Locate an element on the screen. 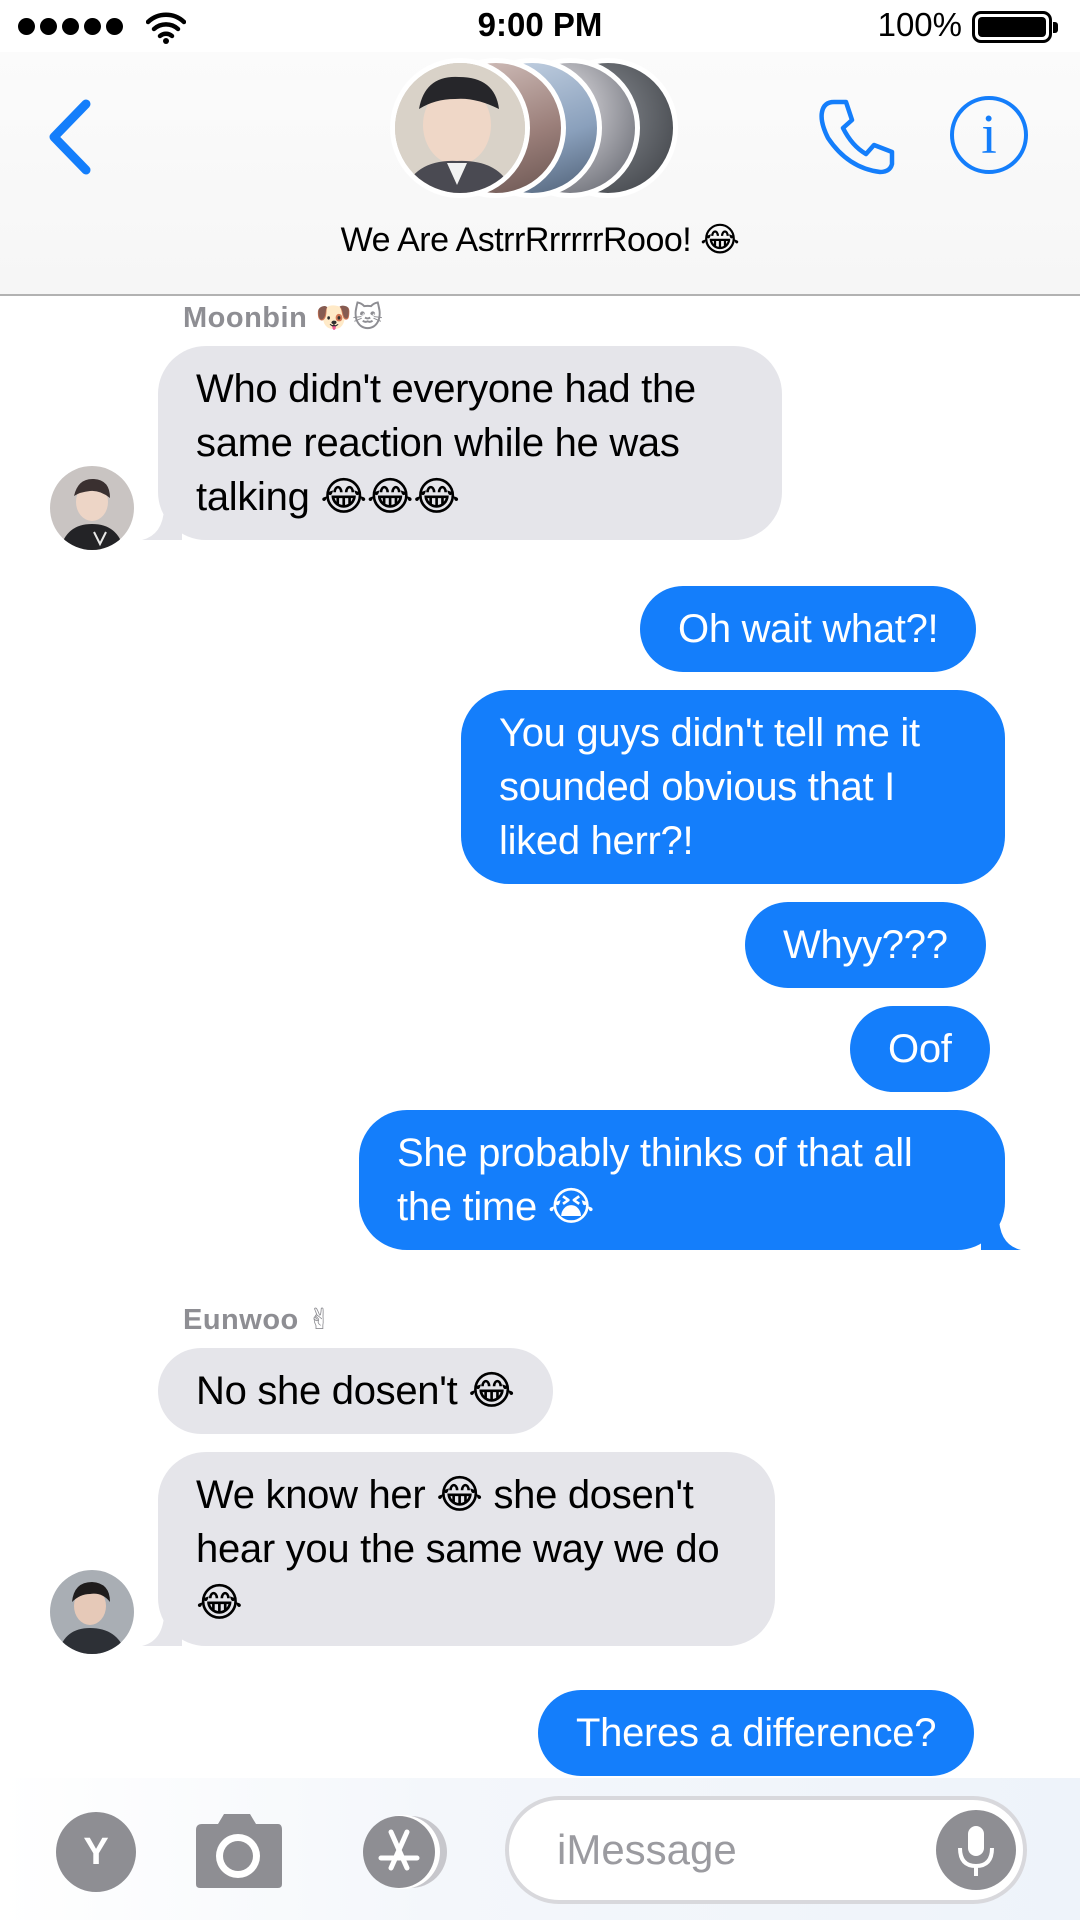 Image resolution: width=1080 pixels, height=1920 pixels. conversation-header: We Are AstrrRrrrrrRooo! 😂 i is located at coordinates (540, 174).